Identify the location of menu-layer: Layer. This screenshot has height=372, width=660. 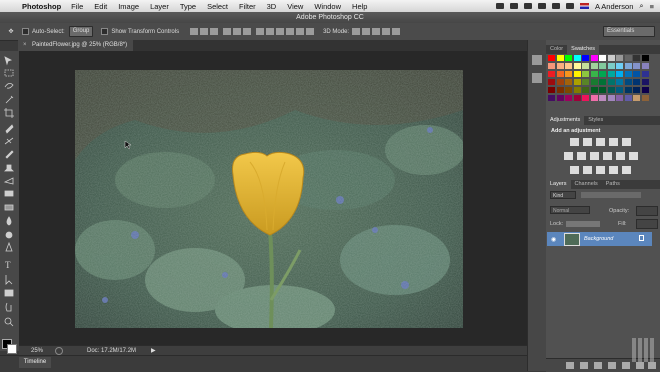
(159, 6).